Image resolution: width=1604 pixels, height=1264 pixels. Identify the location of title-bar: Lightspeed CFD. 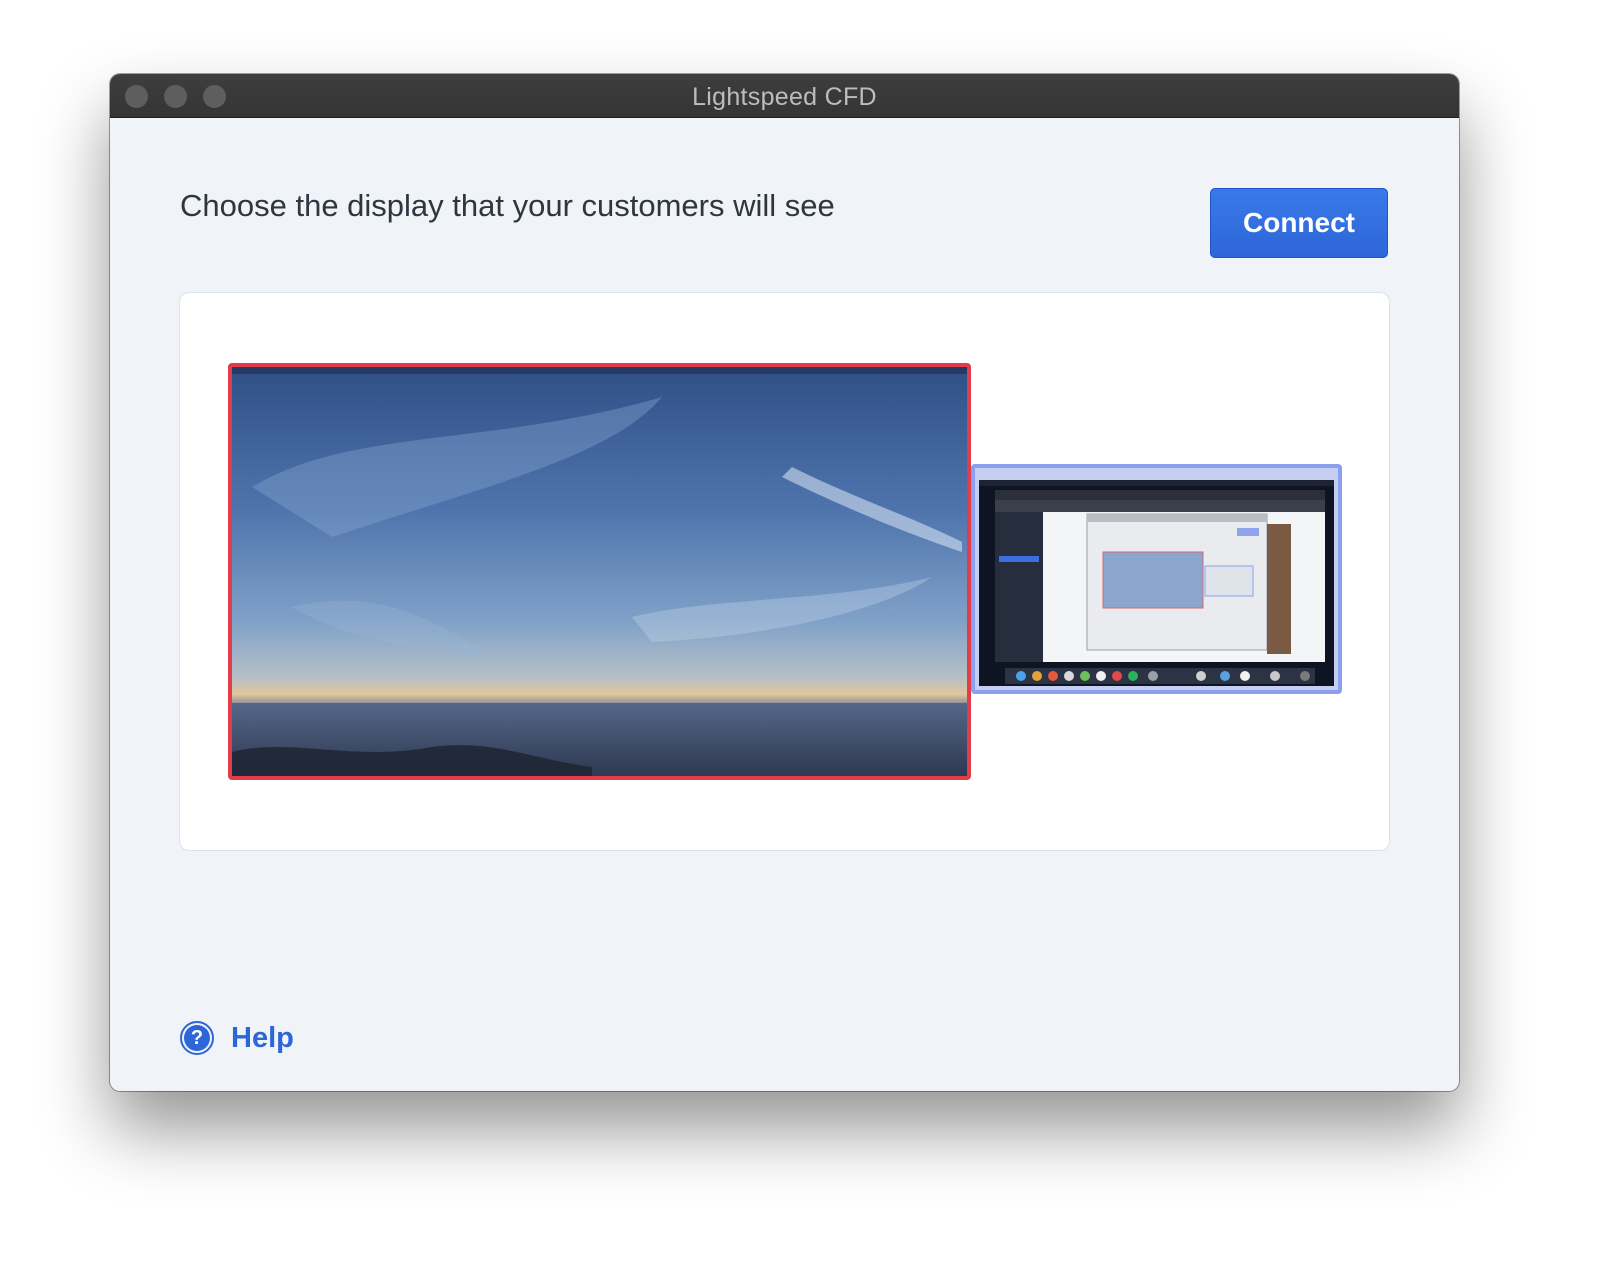
(784, 96).